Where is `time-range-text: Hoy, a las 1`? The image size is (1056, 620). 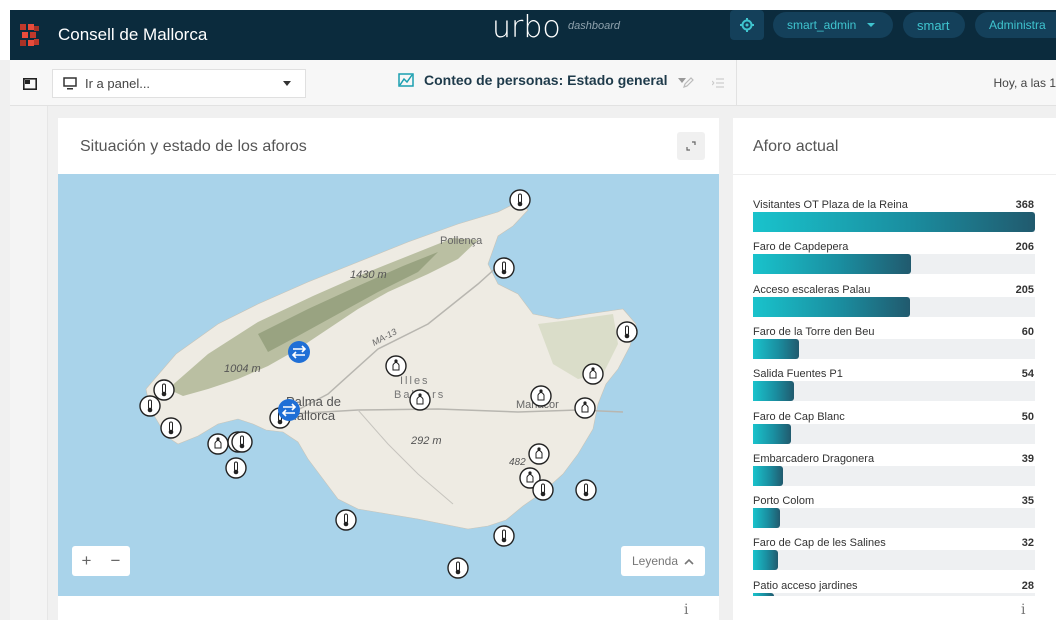
time-range-text: Hoy, a las 1 is located at coordinates (1025, 83).